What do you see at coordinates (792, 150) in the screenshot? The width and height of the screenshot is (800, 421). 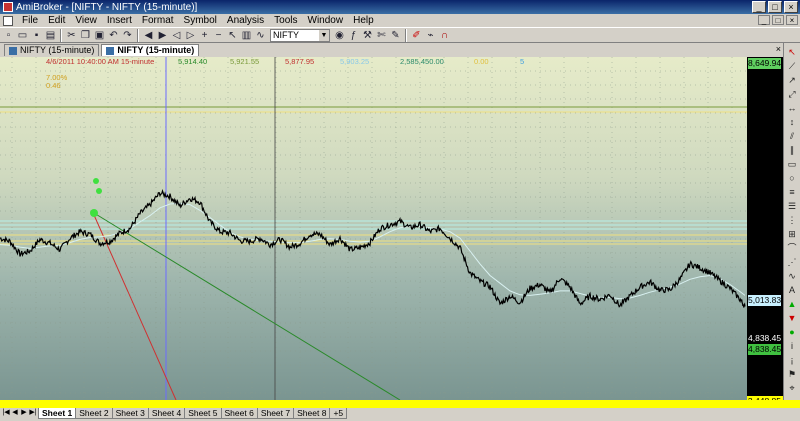 I see `parallel-icon: ∥` at bounding box center [792, 150].